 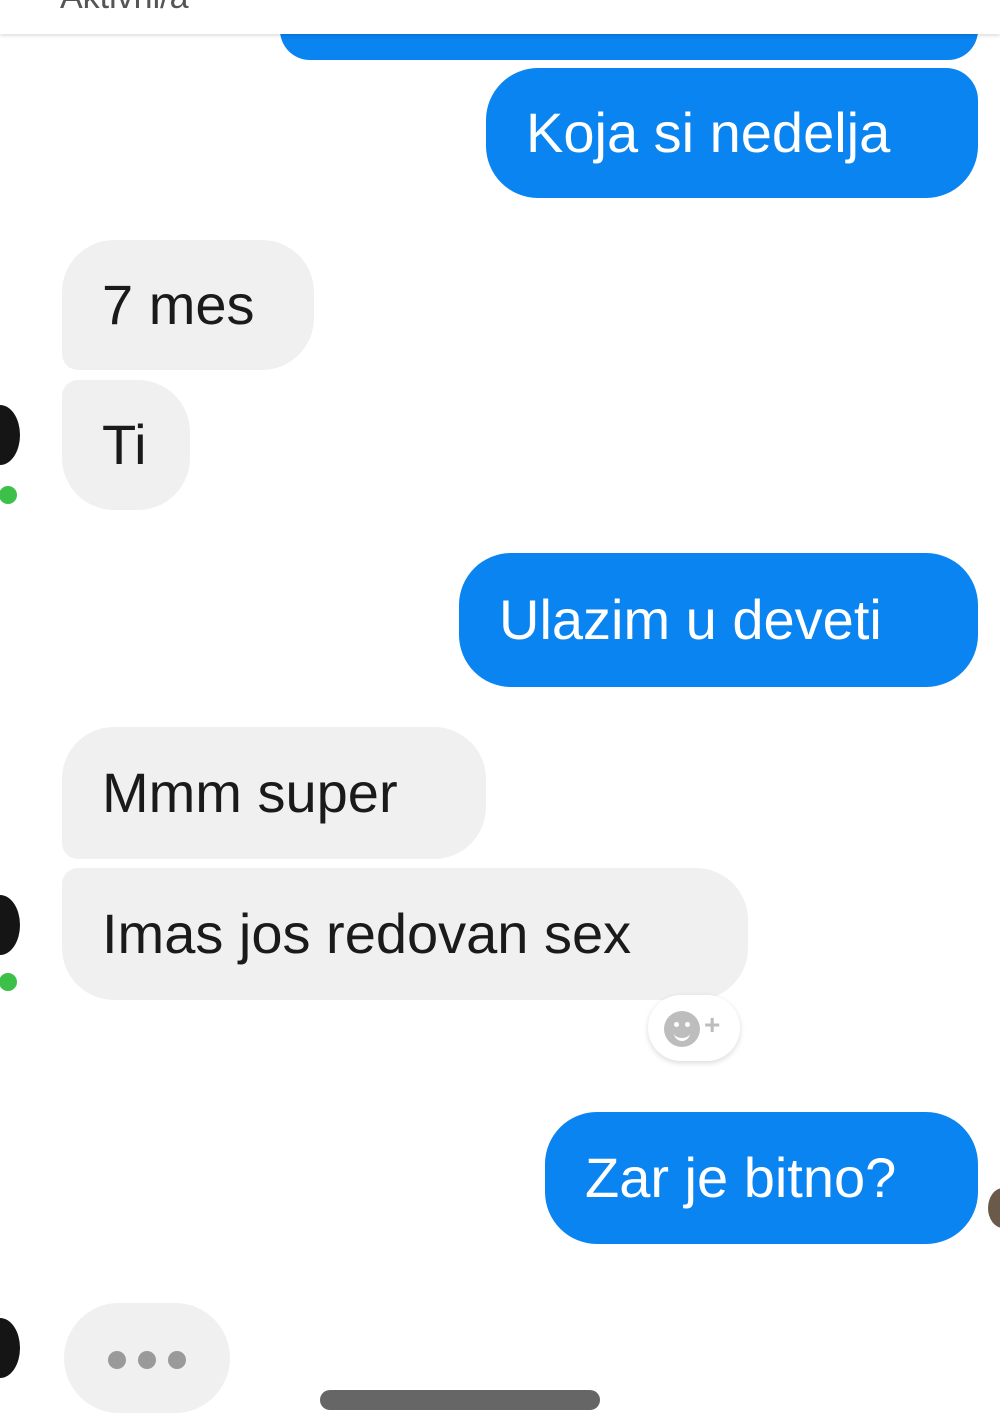 I want to click on chat-header: Aktivni/a, so click(x=500, y=17).